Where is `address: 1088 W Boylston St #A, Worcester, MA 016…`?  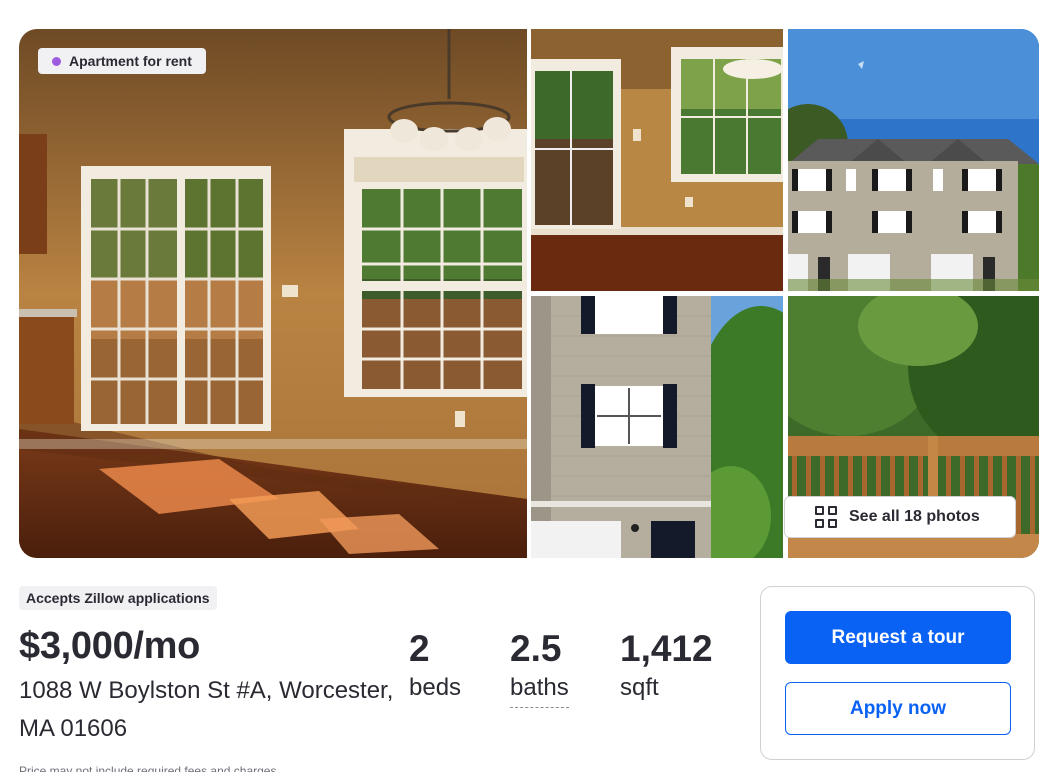 address: 1088 W Boylston St #A, Worcester, MA 016… is located at coordinates (214, 710).